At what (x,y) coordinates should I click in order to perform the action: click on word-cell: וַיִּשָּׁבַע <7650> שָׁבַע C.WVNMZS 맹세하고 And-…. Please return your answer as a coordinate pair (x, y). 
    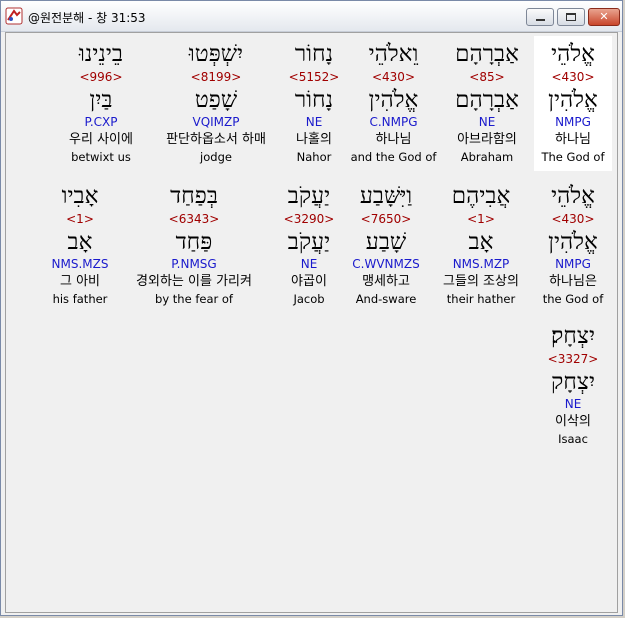
    Looking at the image, I should click on (386, 245).